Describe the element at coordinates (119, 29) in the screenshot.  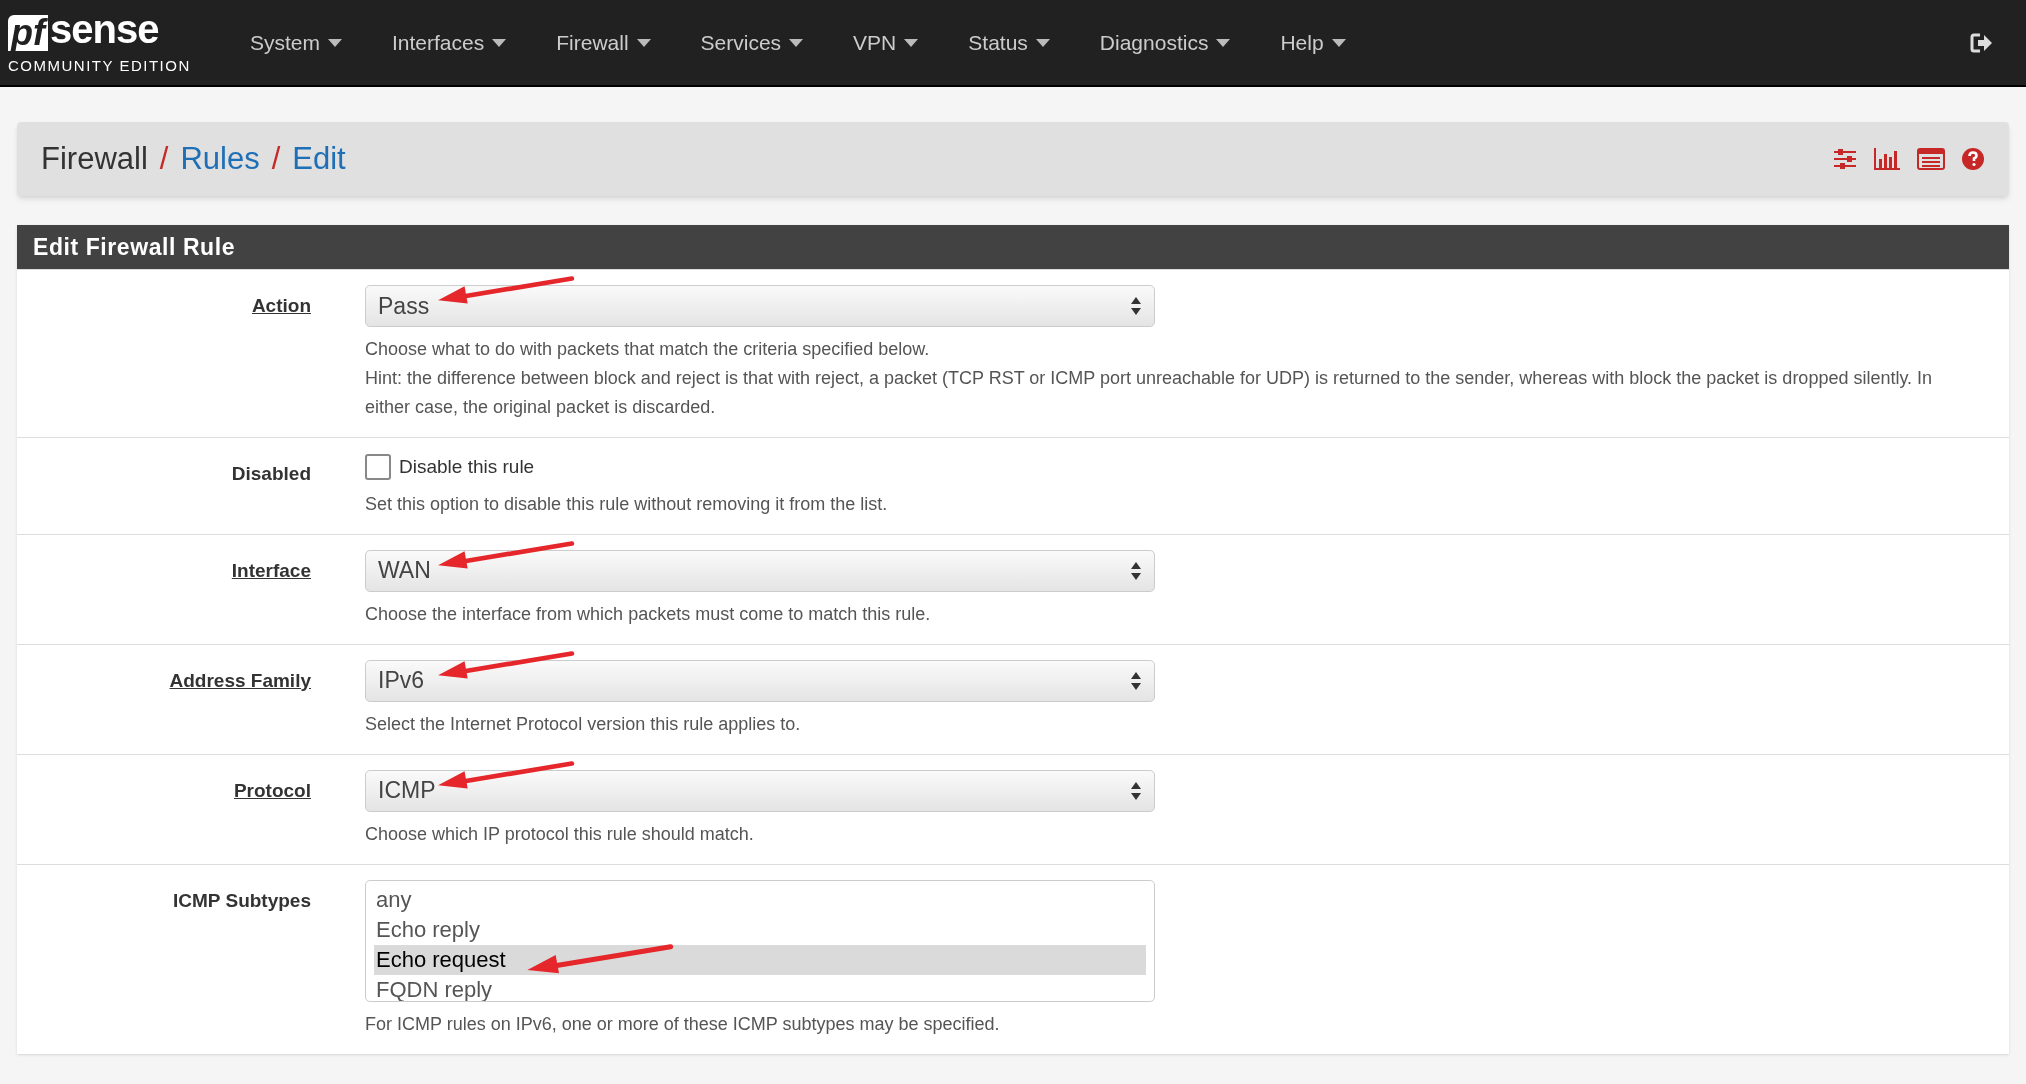
I see `logo: pfsense` at that location.